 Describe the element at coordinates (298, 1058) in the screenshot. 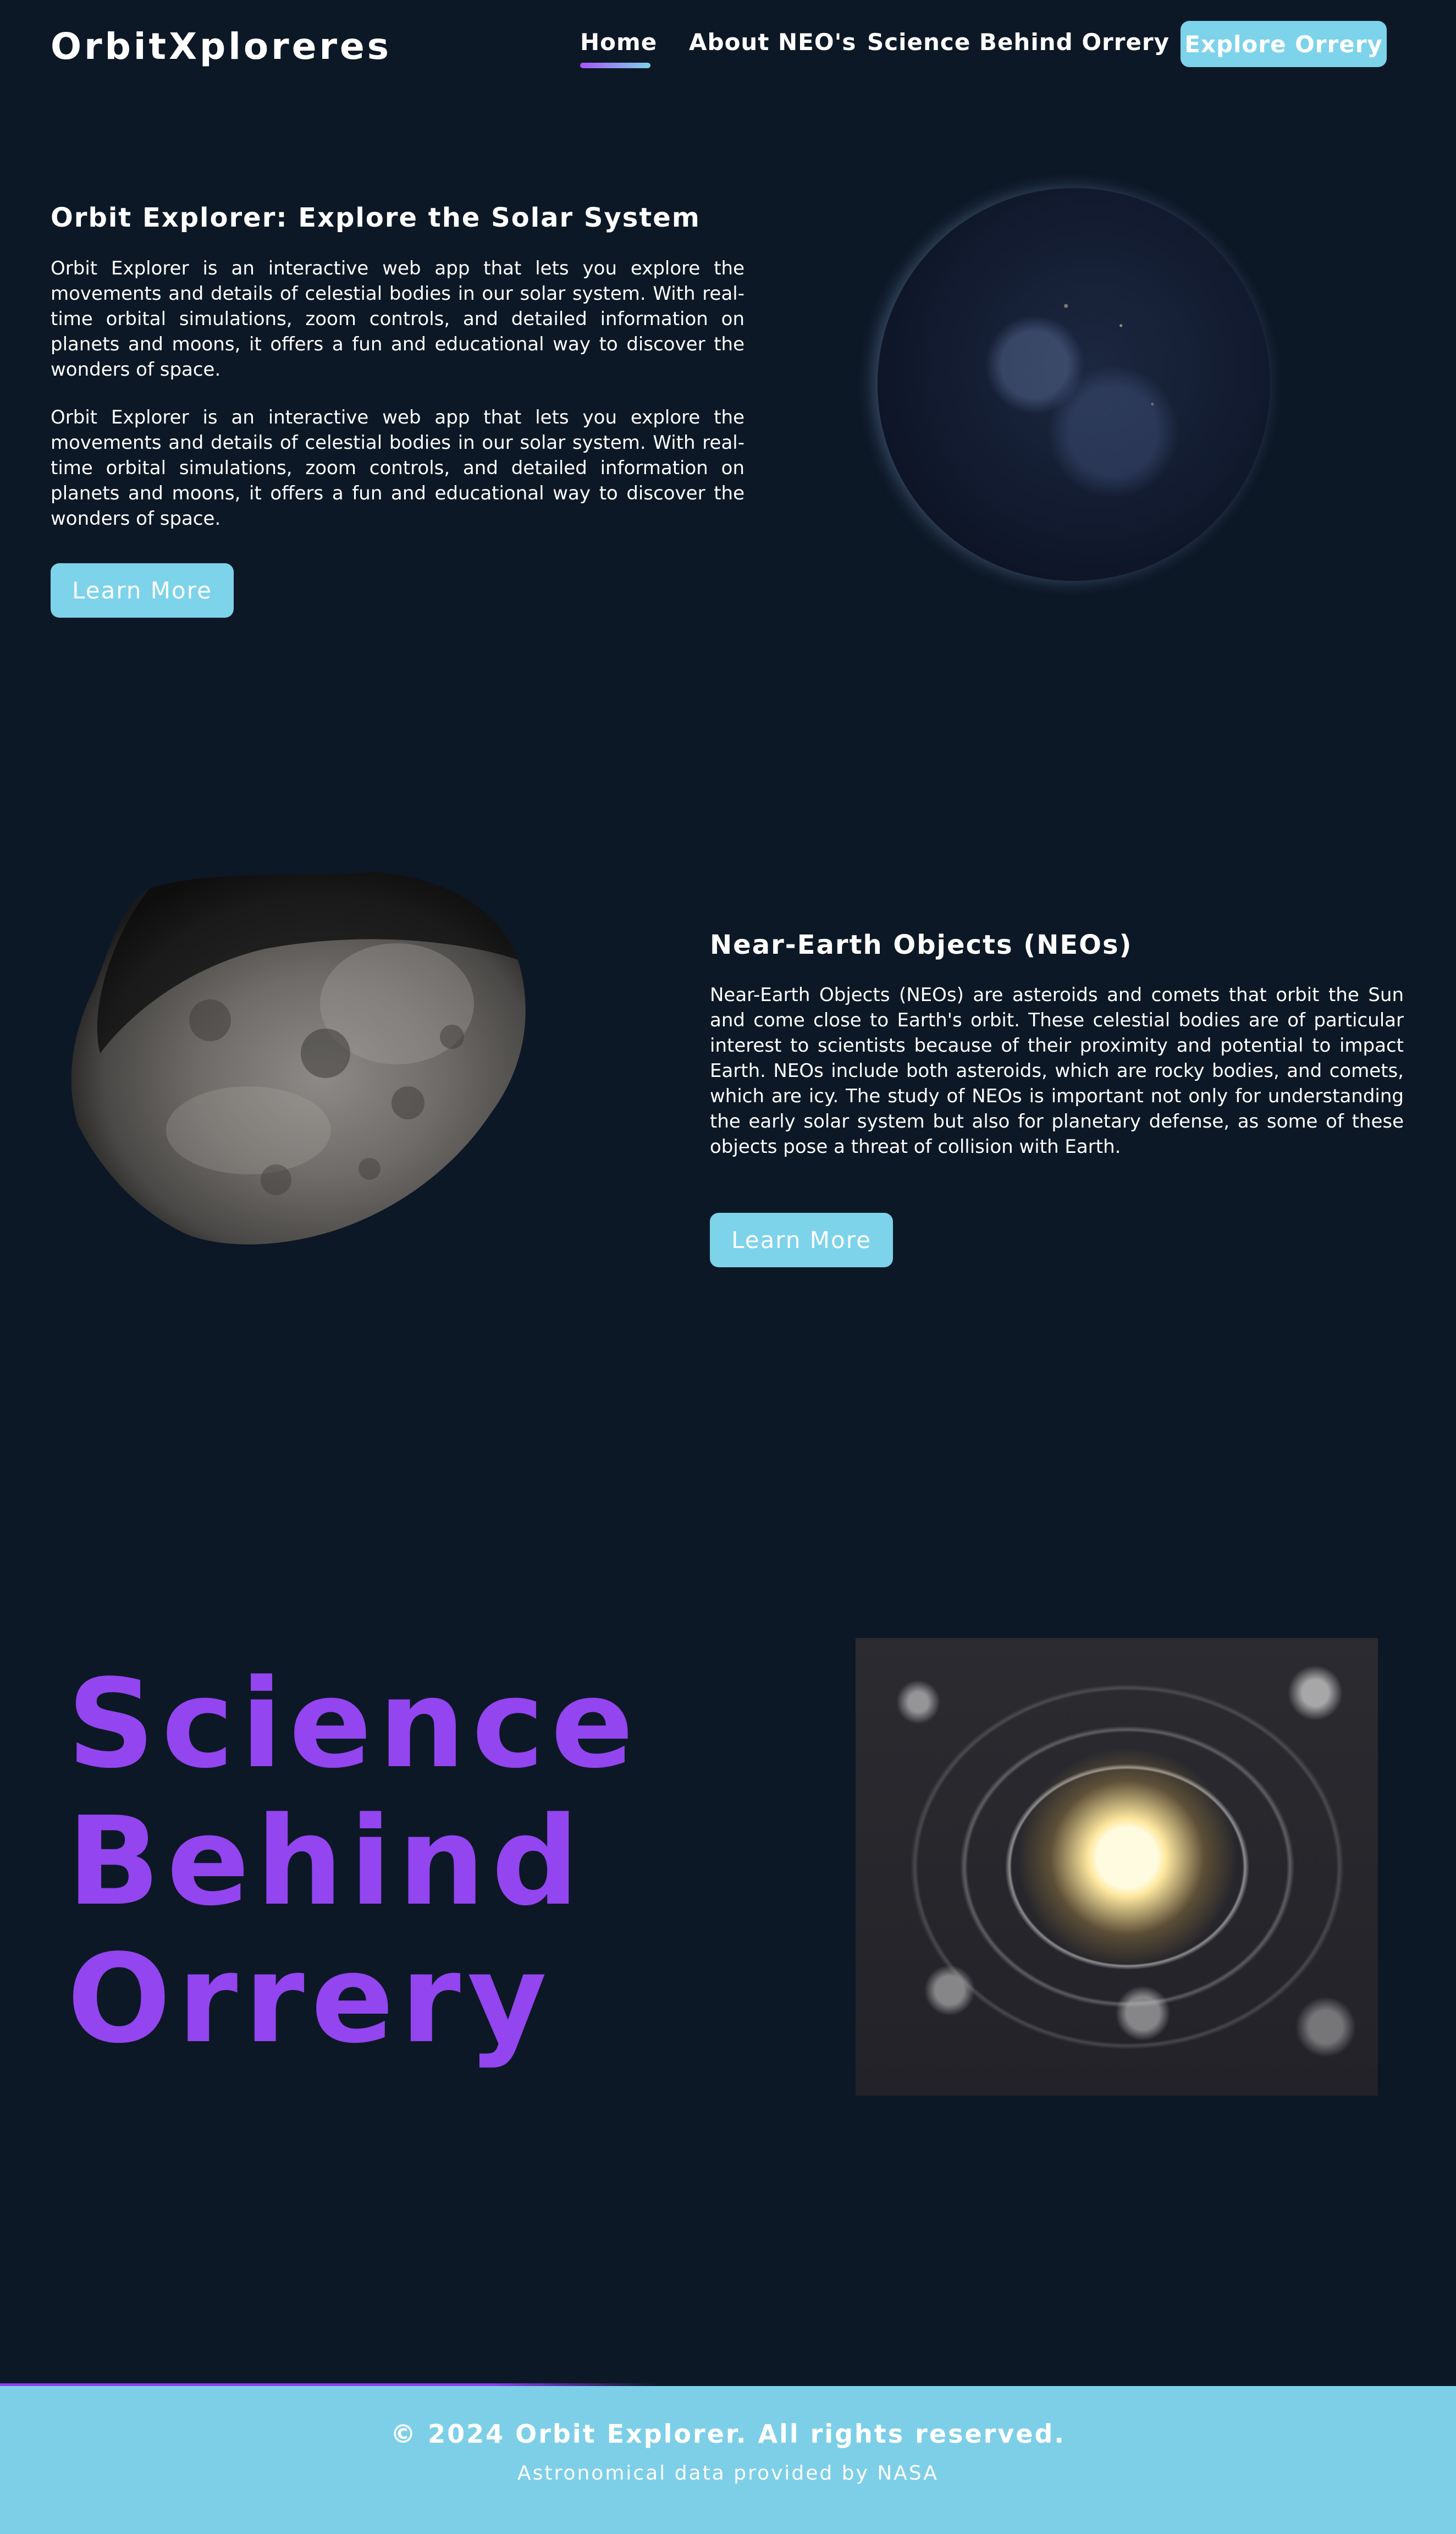

I see `asteroid-image` at that location.